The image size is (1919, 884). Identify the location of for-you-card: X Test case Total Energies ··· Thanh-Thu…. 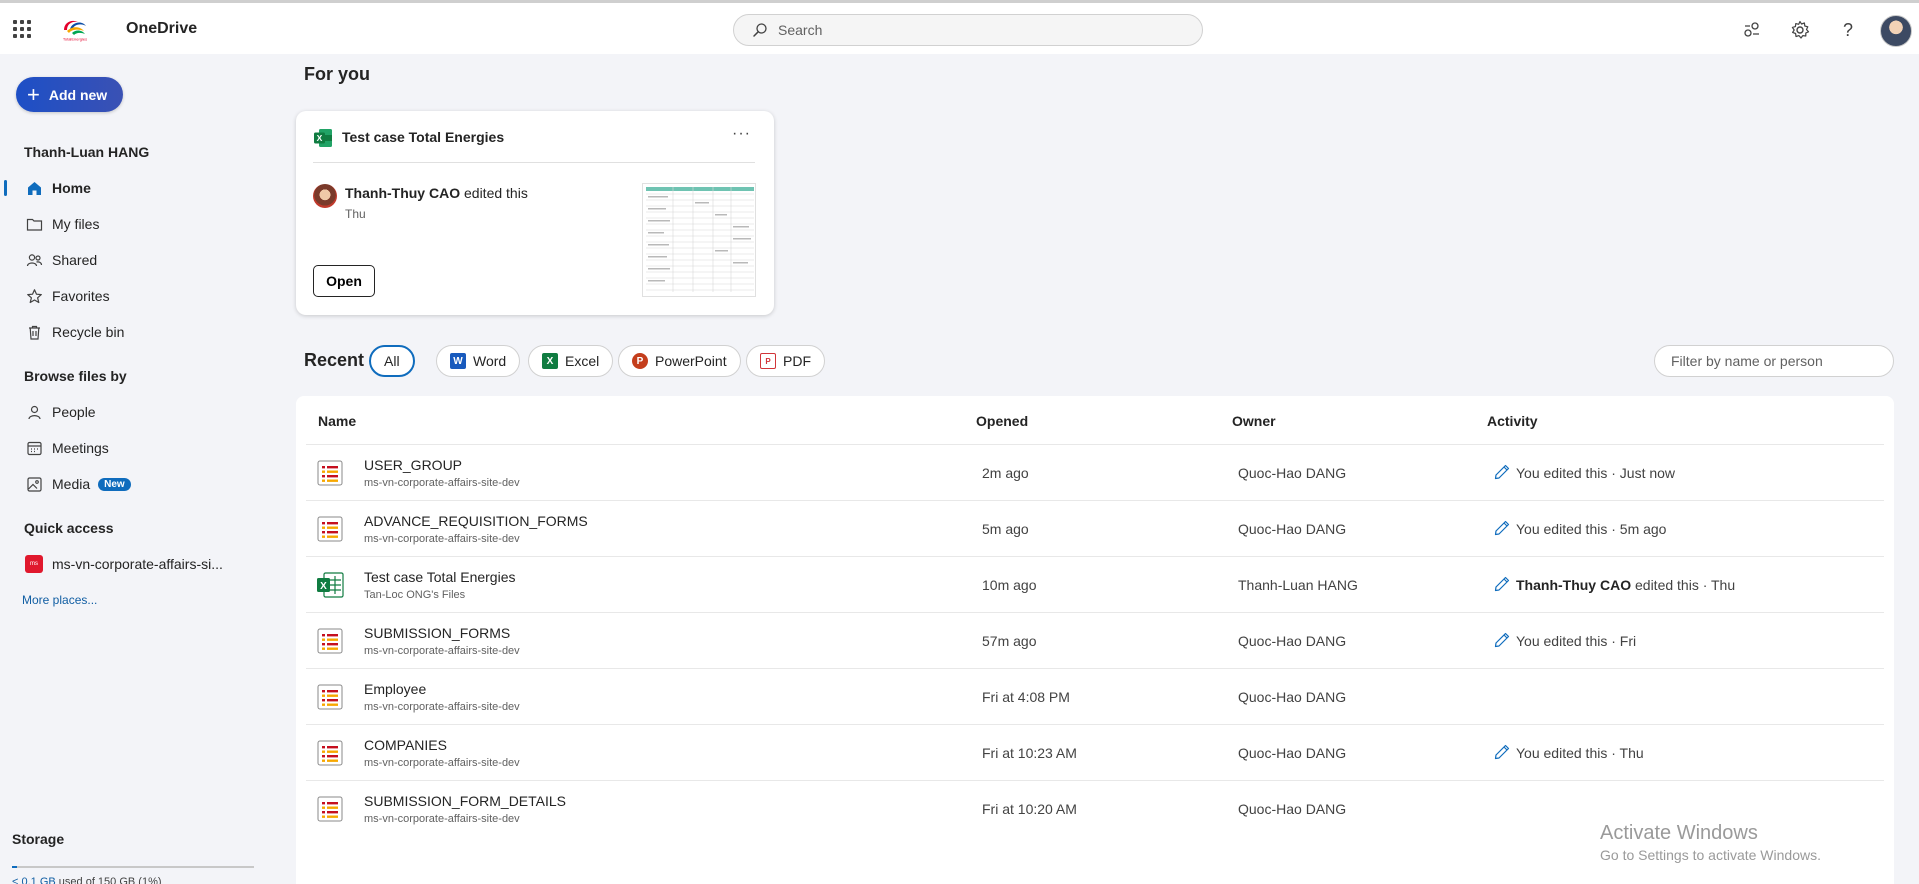
(535, 213).